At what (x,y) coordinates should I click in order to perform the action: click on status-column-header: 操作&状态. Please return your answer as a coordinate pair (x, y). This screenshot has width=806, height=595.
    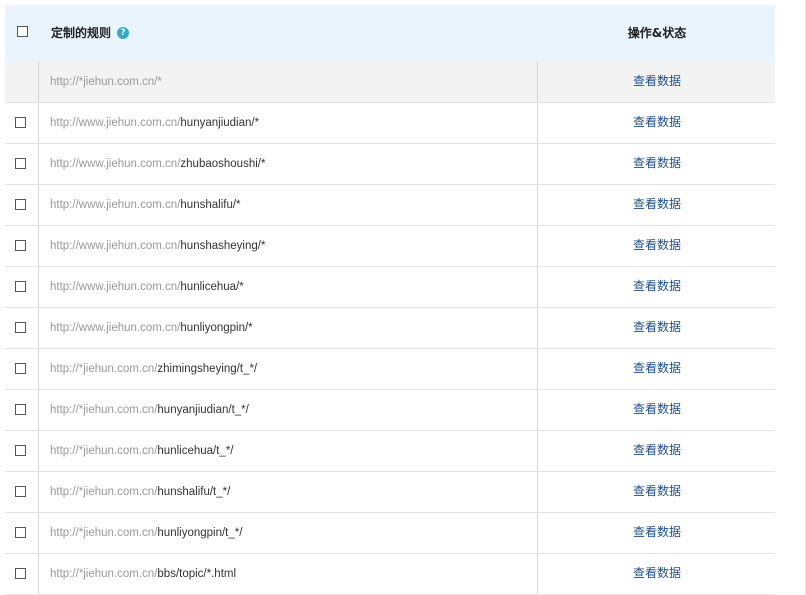
    Looking at the image, I should click on (657, 33).